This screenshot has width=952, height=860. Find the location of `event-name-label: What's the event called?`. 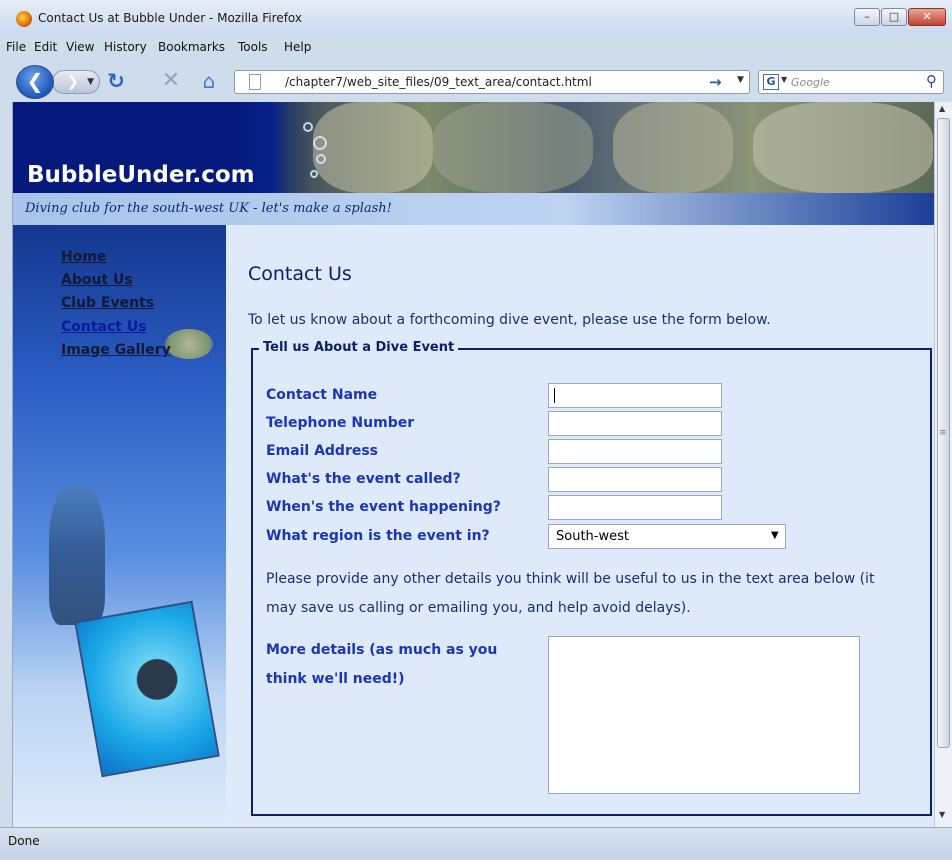

event-name-label: What's the event called? is located at coordinates (363, 479).